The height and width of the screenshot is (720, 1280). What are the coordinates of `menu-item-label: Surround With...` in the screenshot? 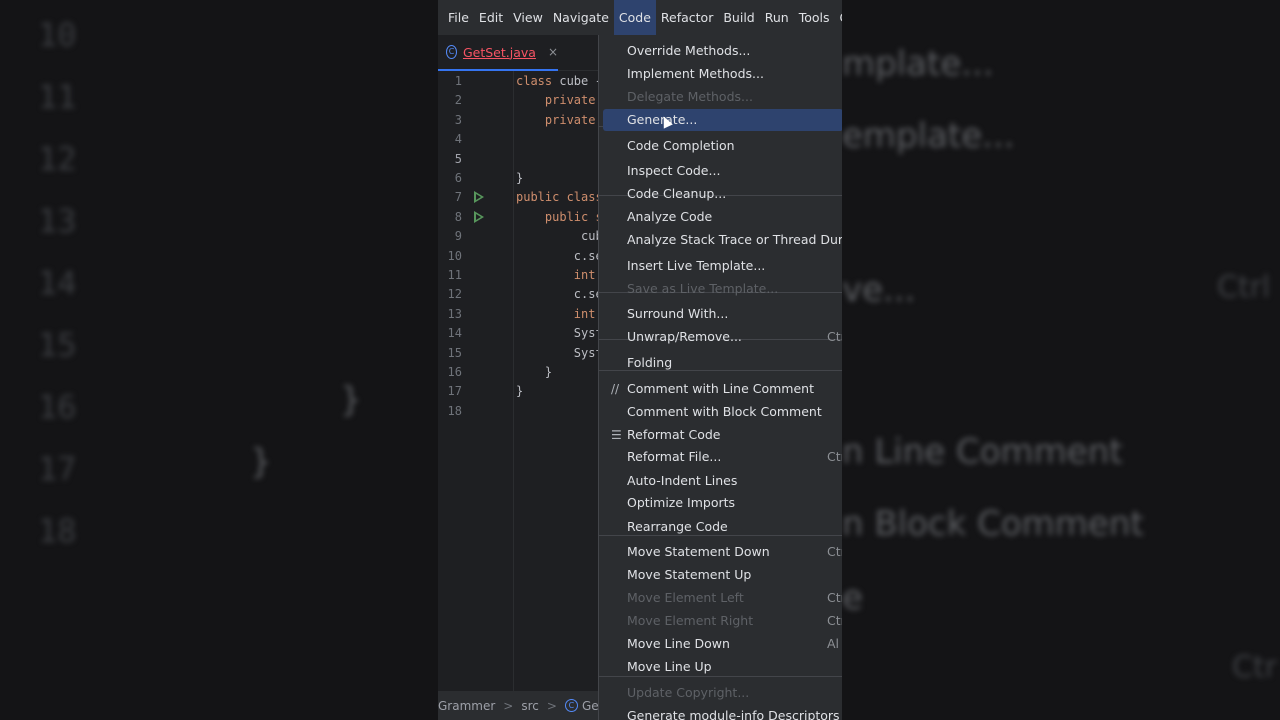 It's located at (678, 313).